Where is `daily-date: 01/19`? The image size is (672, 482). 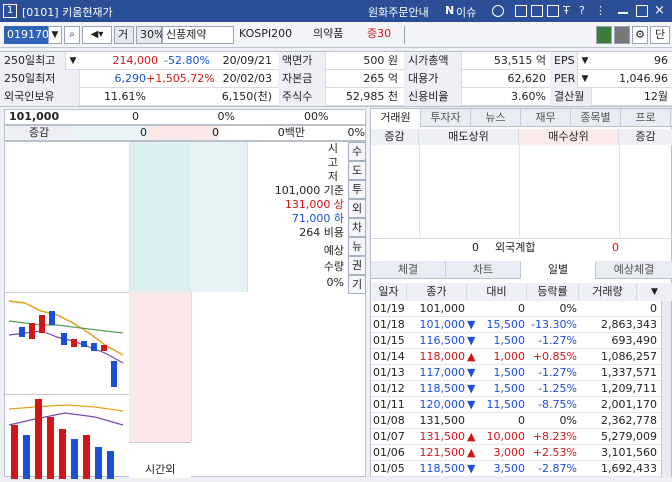 daily-date: 01/19 is located at coordinates (389, 308).